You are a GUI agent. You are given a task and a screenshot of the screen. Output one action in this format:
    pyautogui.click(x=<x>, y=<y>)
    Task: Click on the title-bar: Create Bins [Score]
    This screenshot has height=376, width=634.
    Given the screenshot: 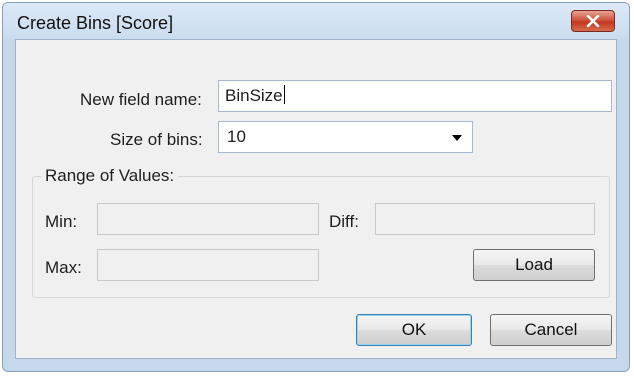 What is the action you would take?
    pyautogui.click(x=316, y=21)
    